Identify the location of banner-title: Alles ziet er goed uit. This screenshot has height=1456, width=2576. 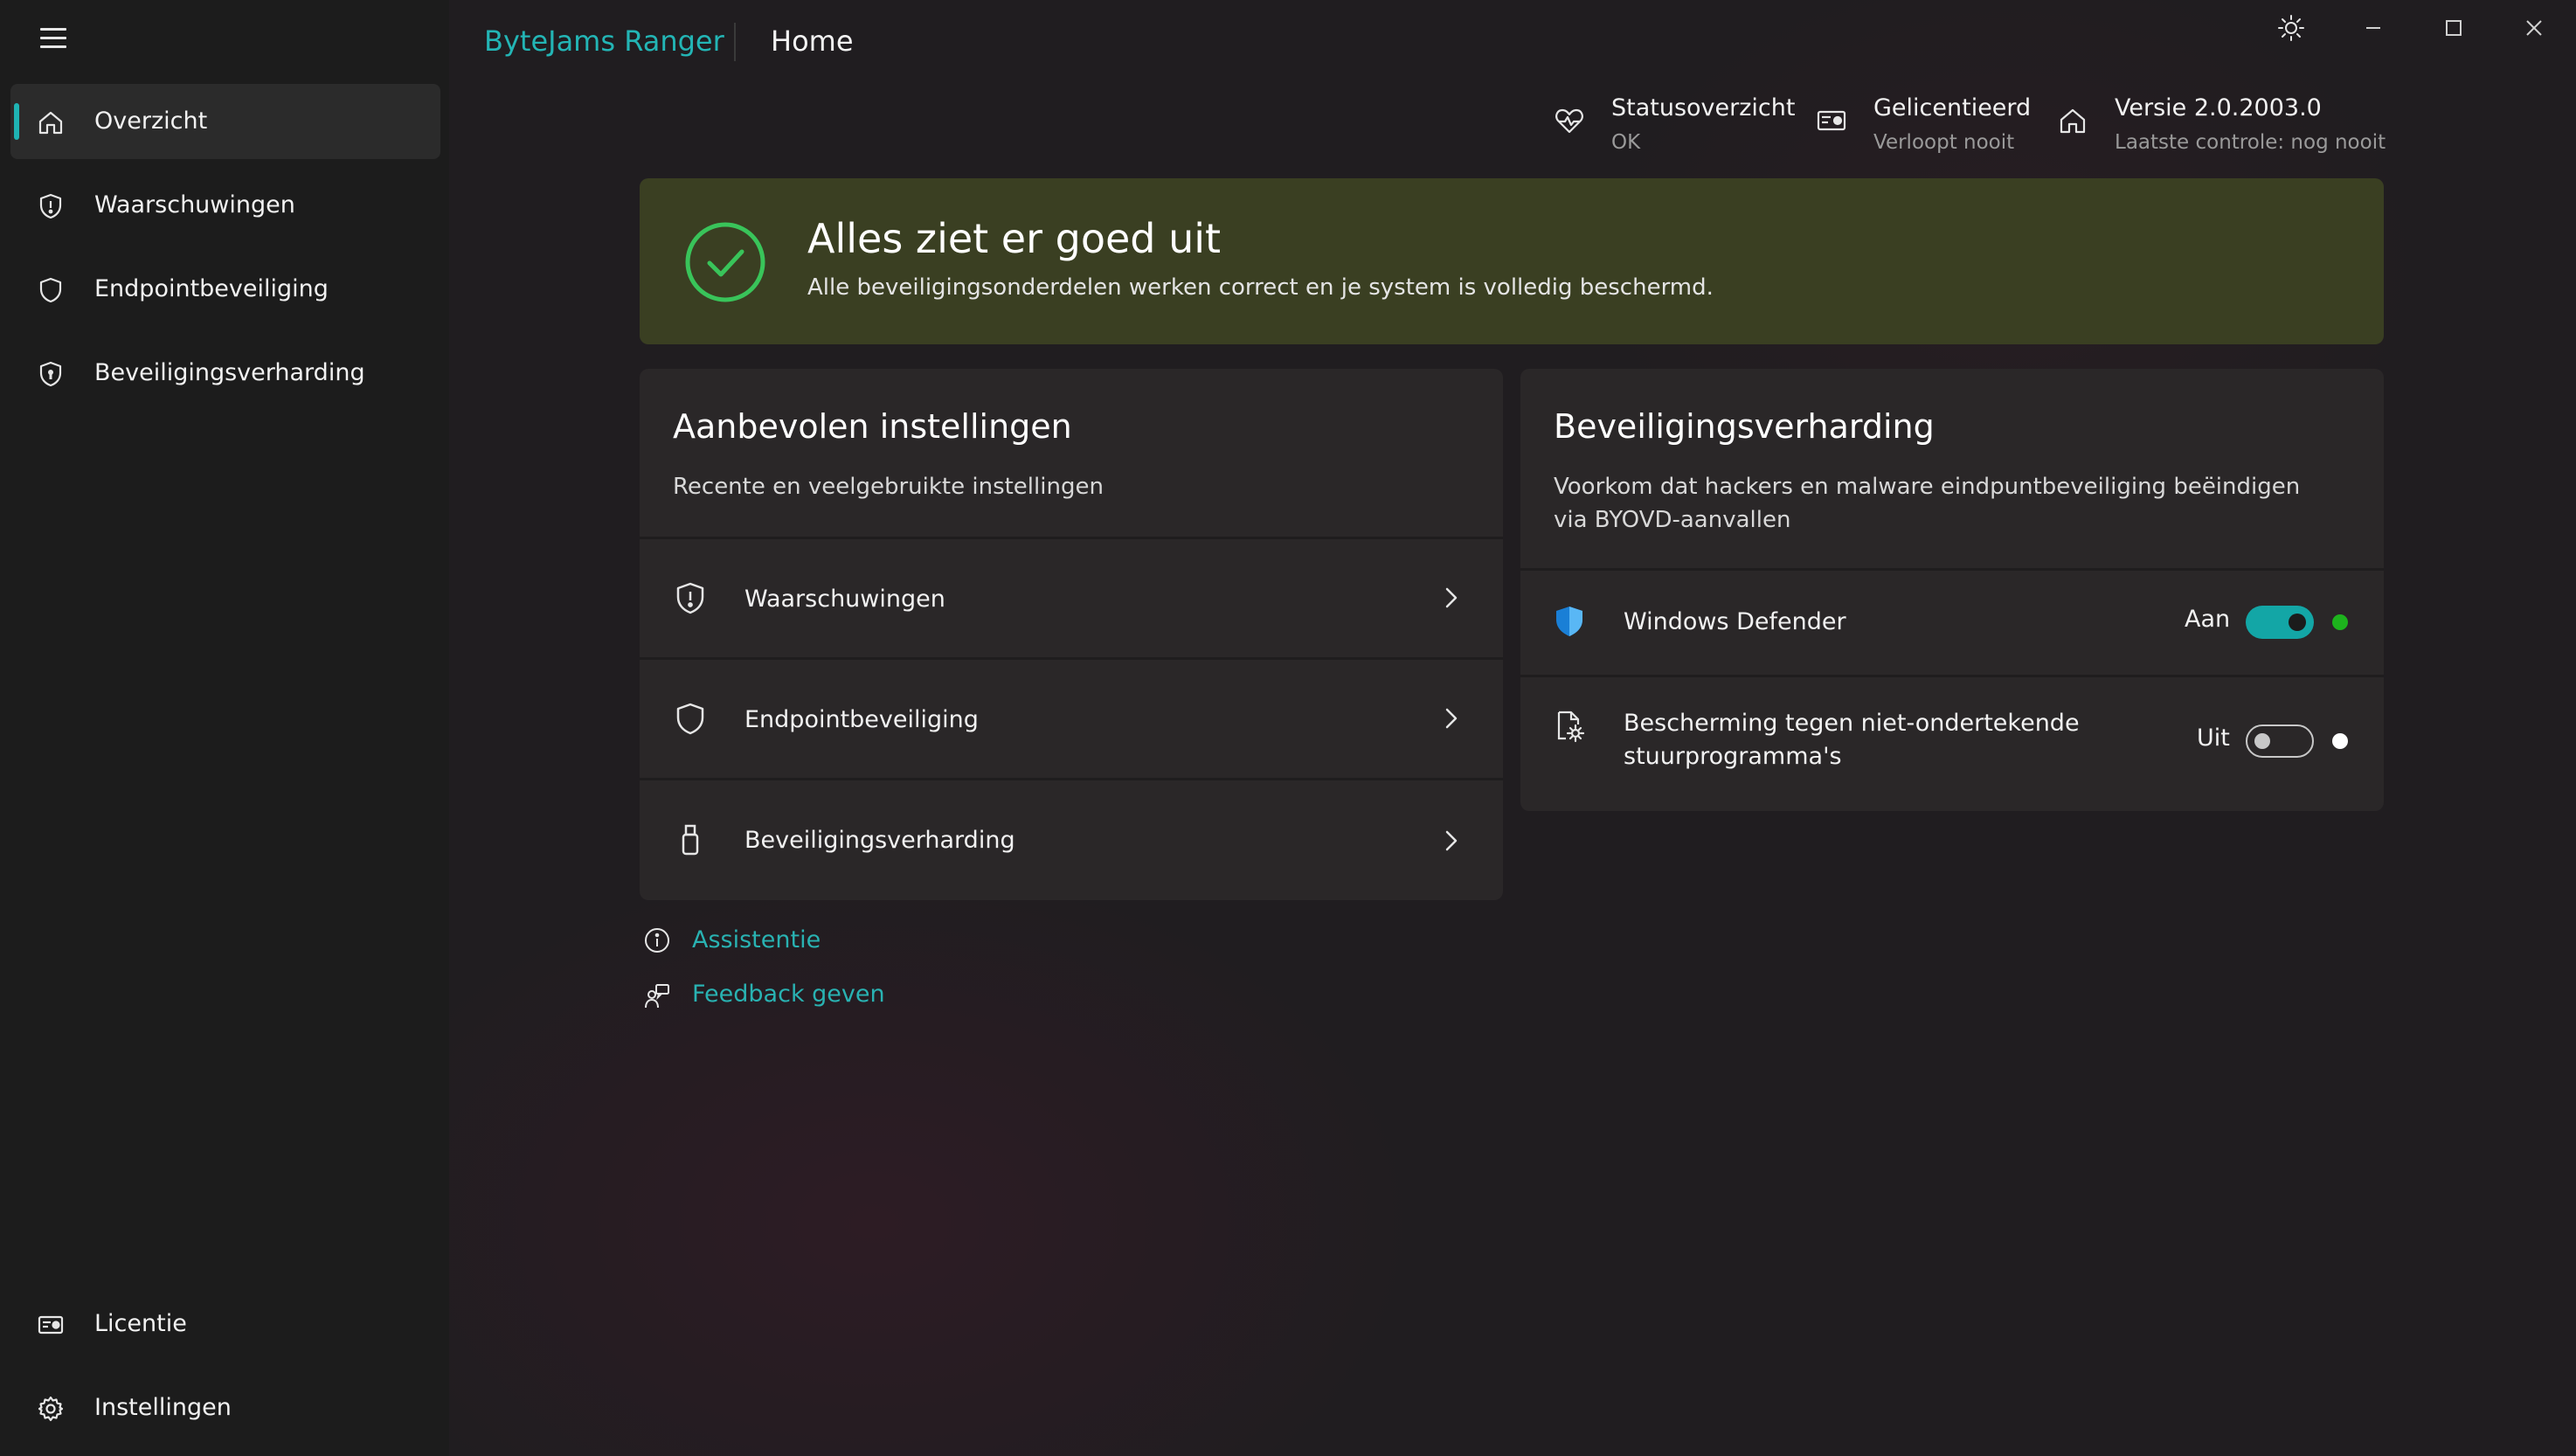
(1014, 238).